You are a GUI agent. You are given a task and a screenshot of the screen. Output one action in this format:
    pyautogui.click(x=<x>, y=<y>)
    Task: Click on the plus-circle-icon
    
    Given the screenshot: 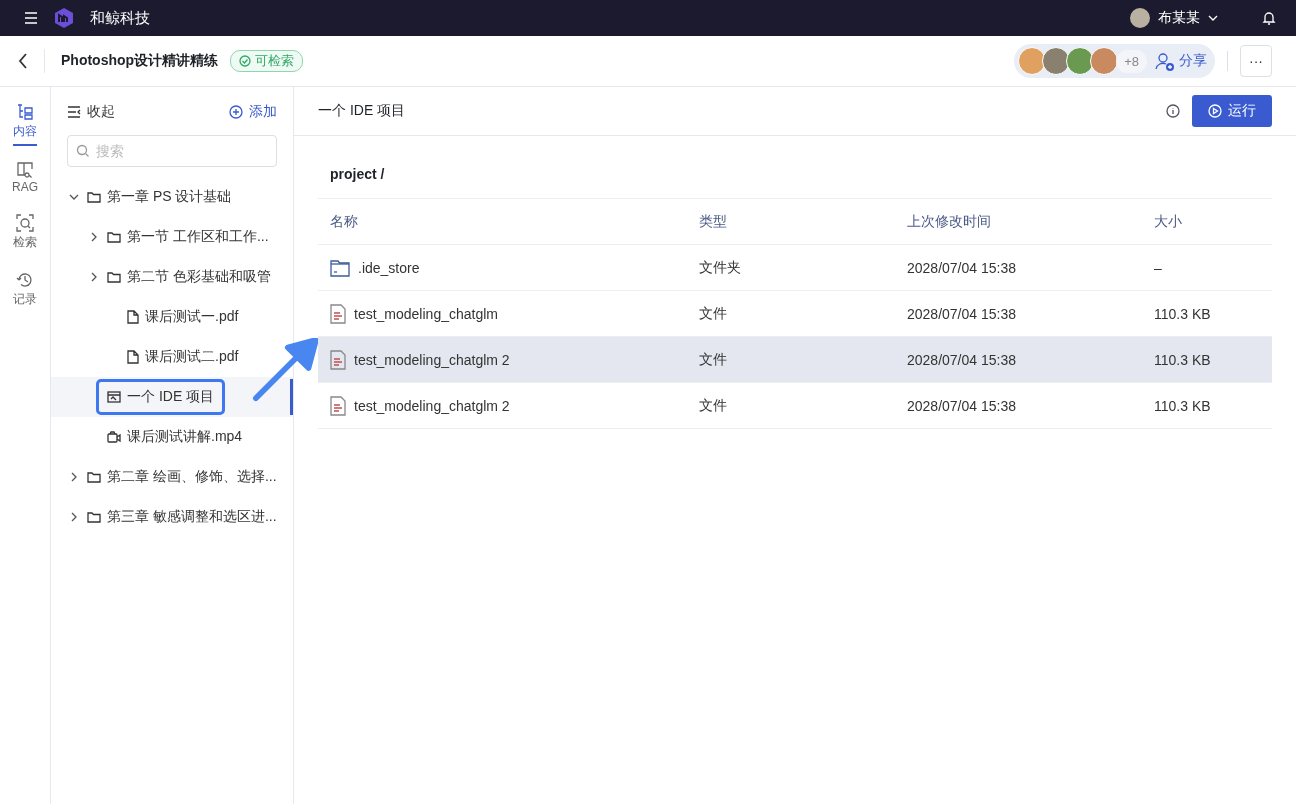 What is the action you would take?
    pyautogui.click(x=236, y=112)
    